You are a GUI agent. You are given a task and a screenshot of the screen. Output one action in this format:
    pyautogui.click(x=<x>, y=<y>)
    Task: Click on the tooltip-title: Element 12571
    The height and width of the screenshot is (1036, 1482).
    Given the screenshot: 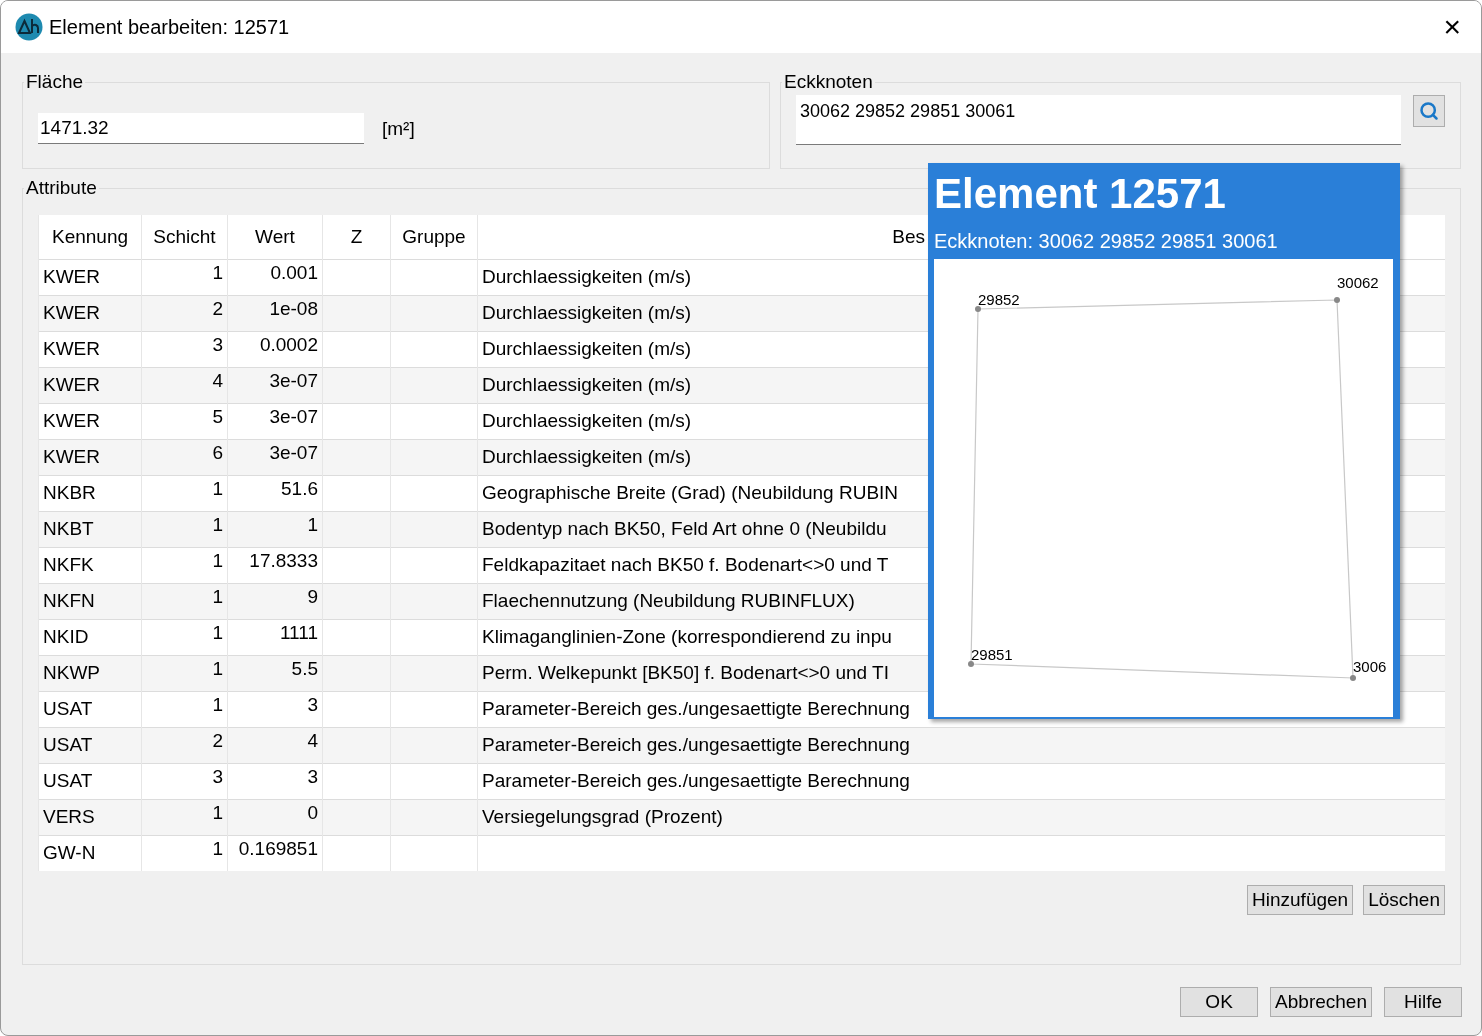 What is the action you would take?
    pyautogui.click(x=1080, y=194)
    